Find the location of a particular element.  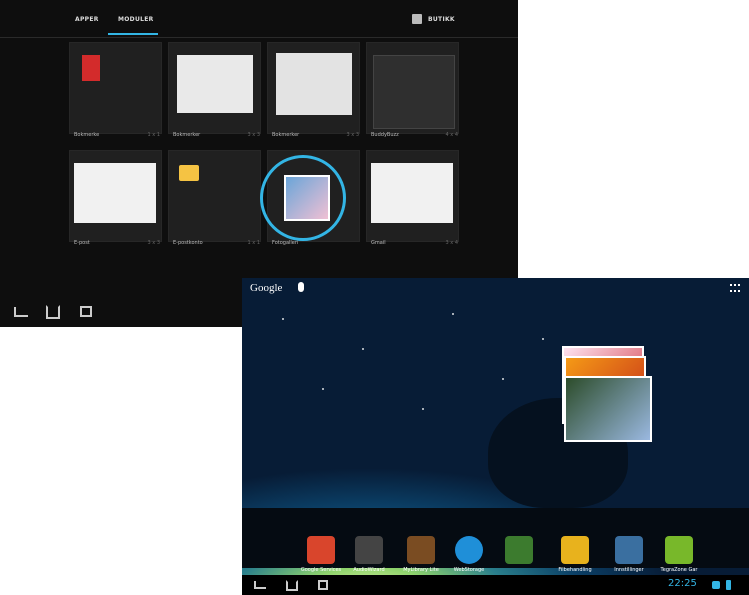

app-file-manager: Filbehandling is located at coordinates (575, 554).